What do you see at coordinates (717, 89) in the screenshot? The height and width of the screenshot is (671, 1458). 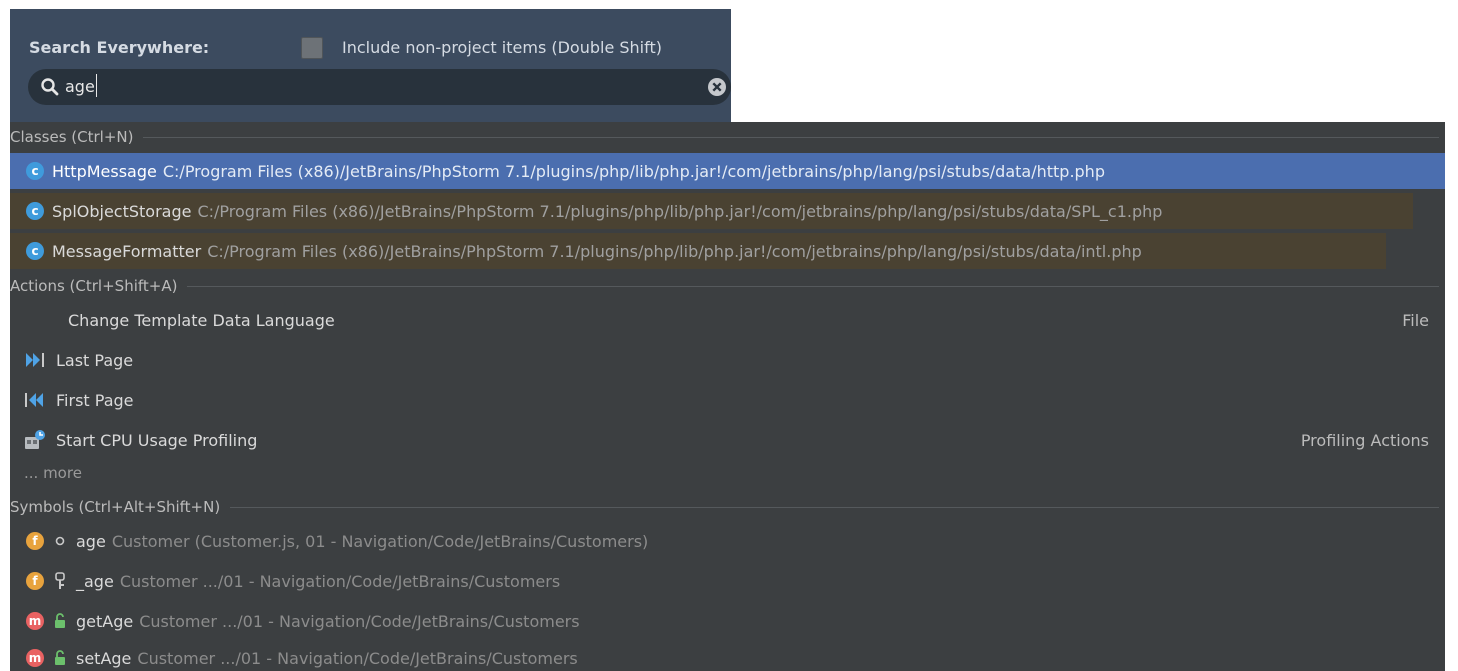 I see `clear-search-icon` at bounding box center [717, 89].